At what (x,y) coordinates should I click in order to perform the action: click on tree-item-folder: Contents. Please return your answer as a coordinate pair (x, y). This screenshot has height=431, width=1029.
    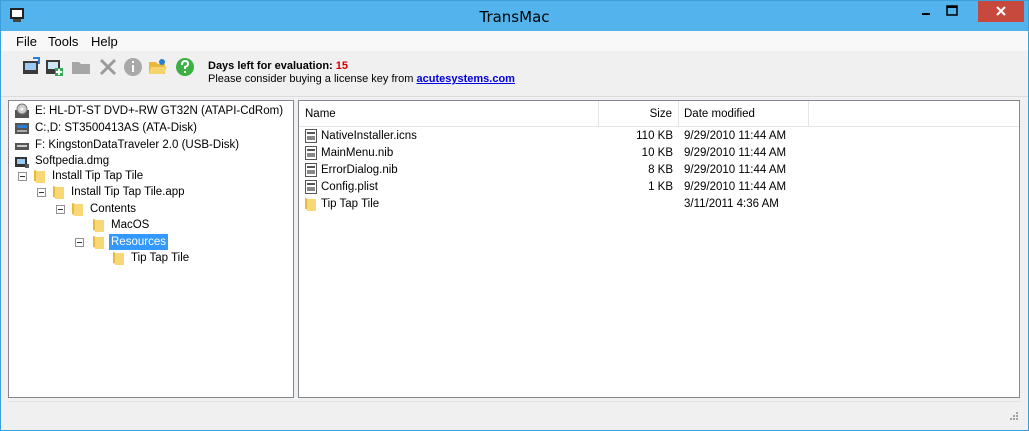
    Looking at the image, I should click on (104, 209).